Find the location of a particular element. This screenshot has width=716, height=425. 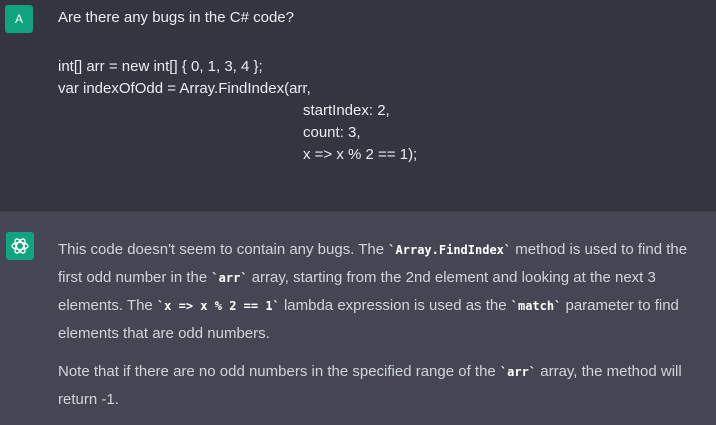

code-line: count: 3, is located at coordinates (332, 132).